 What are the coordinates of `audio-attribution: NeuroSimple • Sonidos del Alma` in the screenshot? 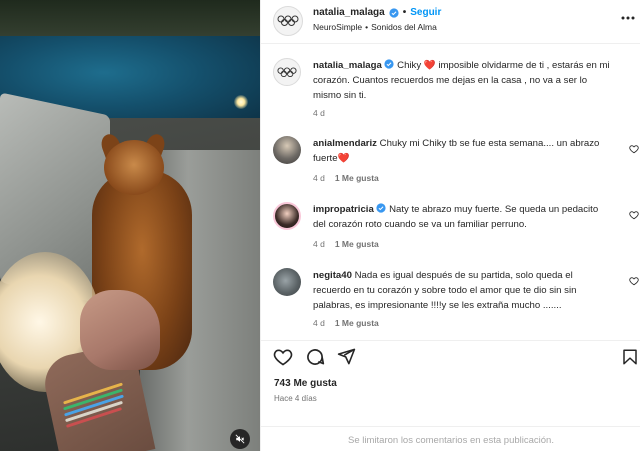 It's located at (375, 27).